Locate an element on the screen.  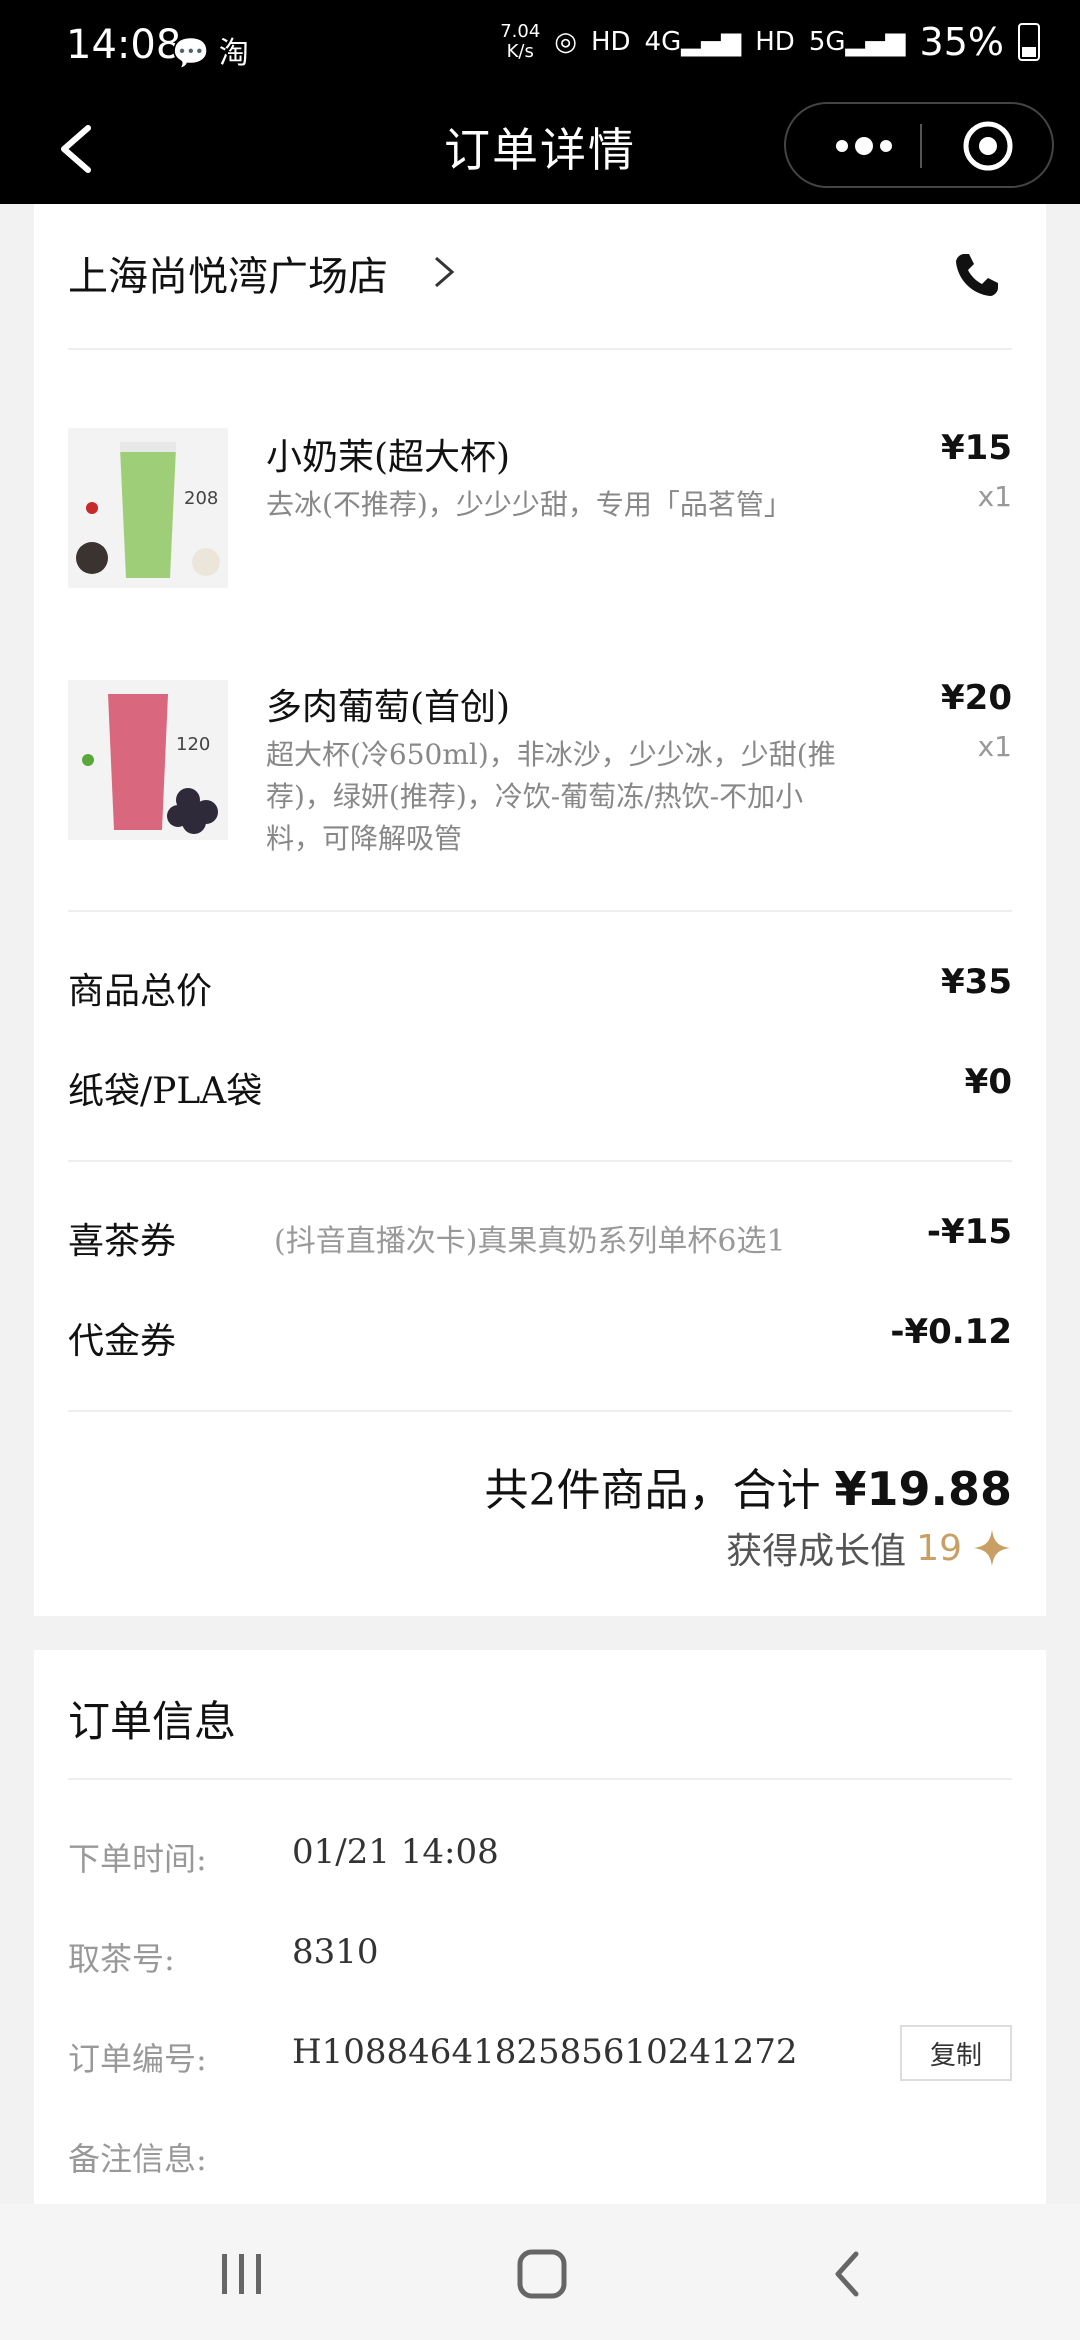
mini-program-capsule is located at coordinates (919, 145).